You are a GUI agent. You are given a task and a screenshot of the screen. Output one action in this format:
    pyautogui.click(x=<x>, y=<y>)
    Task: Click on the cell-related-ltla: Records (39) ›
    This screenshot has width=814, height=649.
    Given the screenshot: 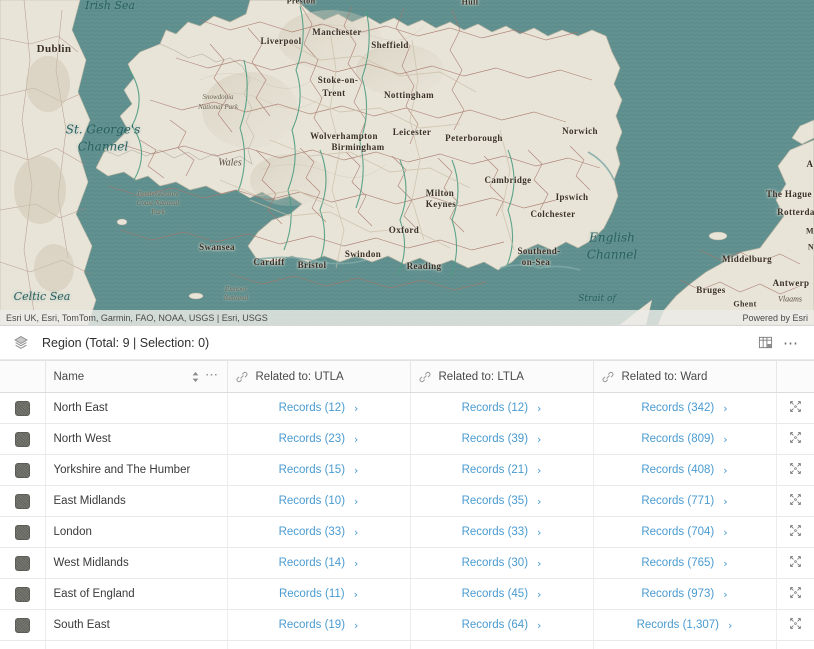 What is the action you would take?
    pyautogui.click(x=502, y=439)
    